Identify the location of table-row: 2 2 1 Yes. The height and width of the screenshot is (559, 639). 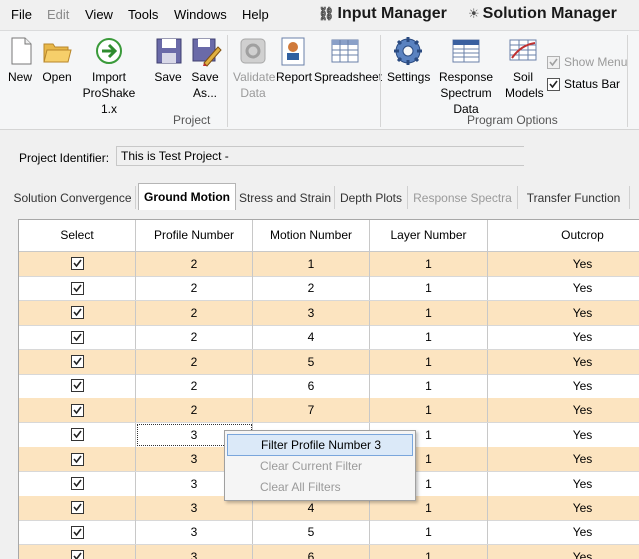
(329, 289).